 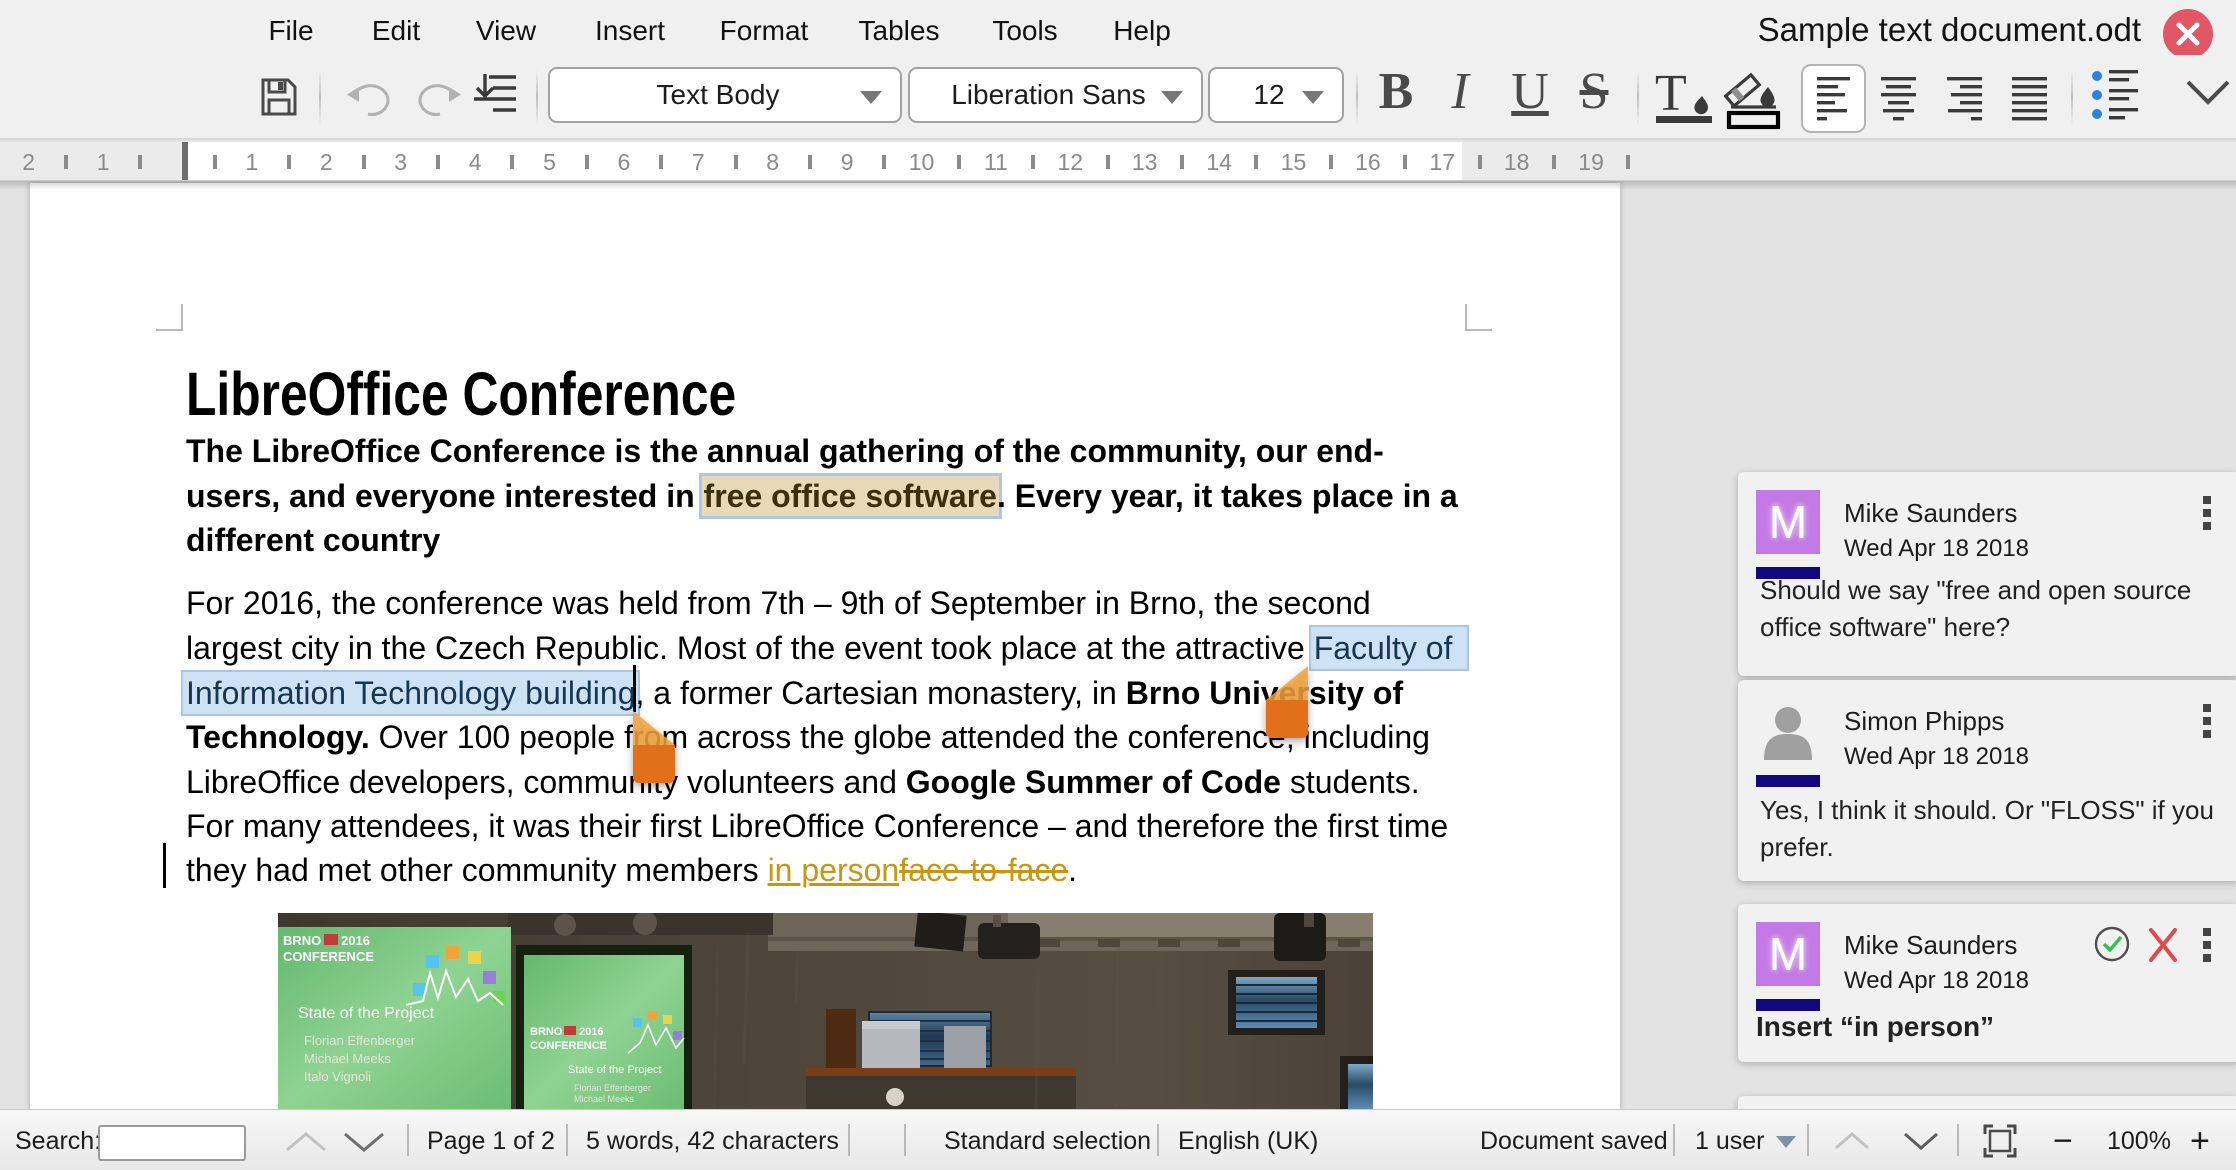 I want to click on svg-text: T, so click(x=1671, y=96).